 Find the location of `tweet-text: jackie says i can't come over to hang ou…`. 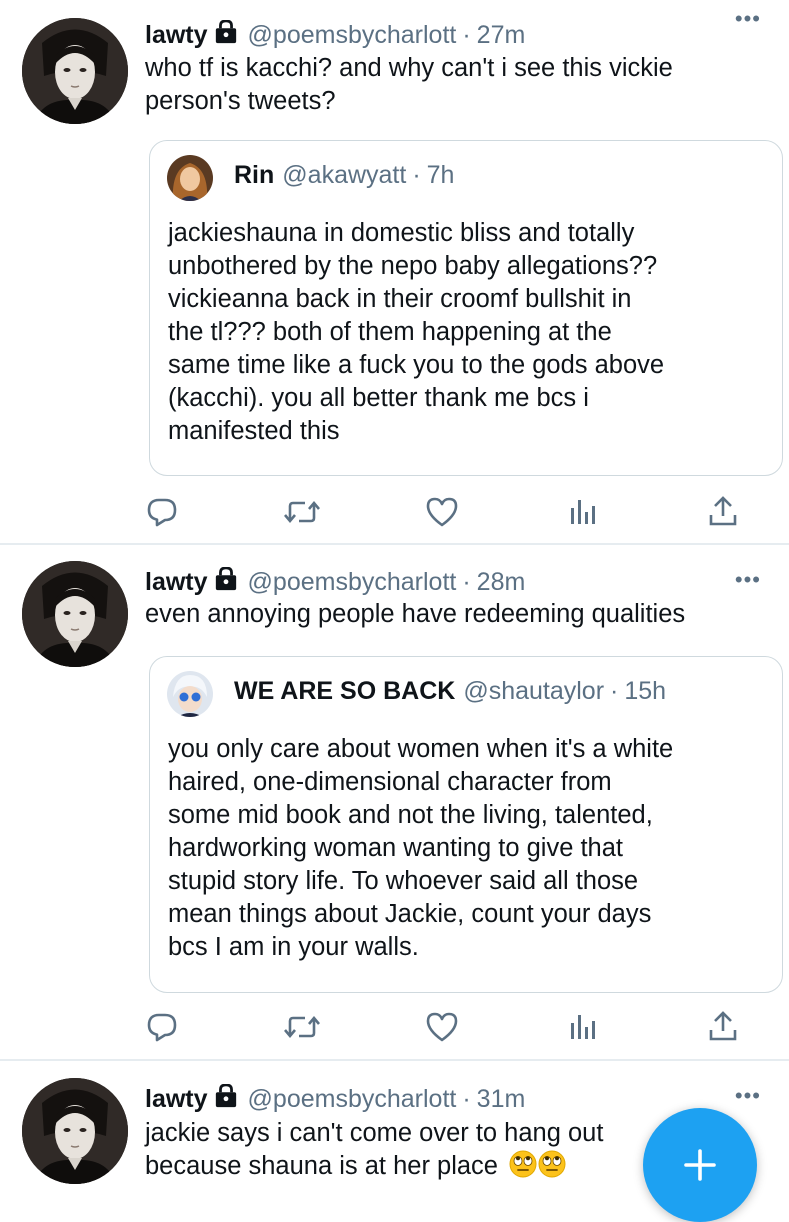

tweet-text: jackie says i can't come over to hang ou… is located at coordinates (374, 1150).